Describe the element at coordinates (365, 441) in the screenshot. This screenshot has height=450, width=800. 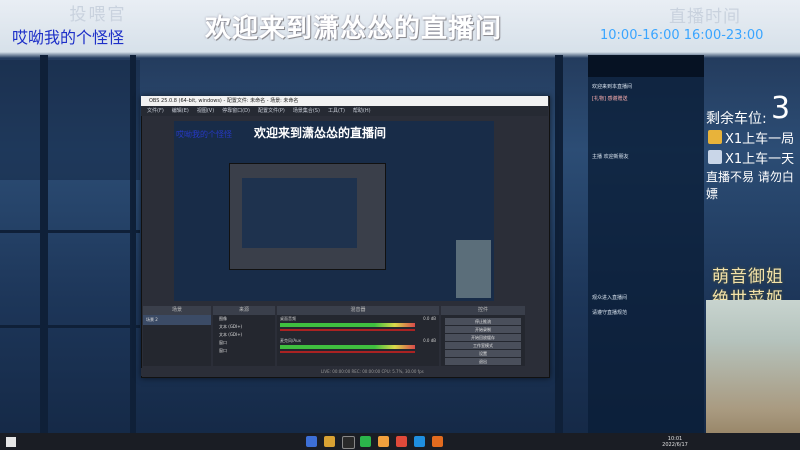
I see `wechat-icon` at that location.